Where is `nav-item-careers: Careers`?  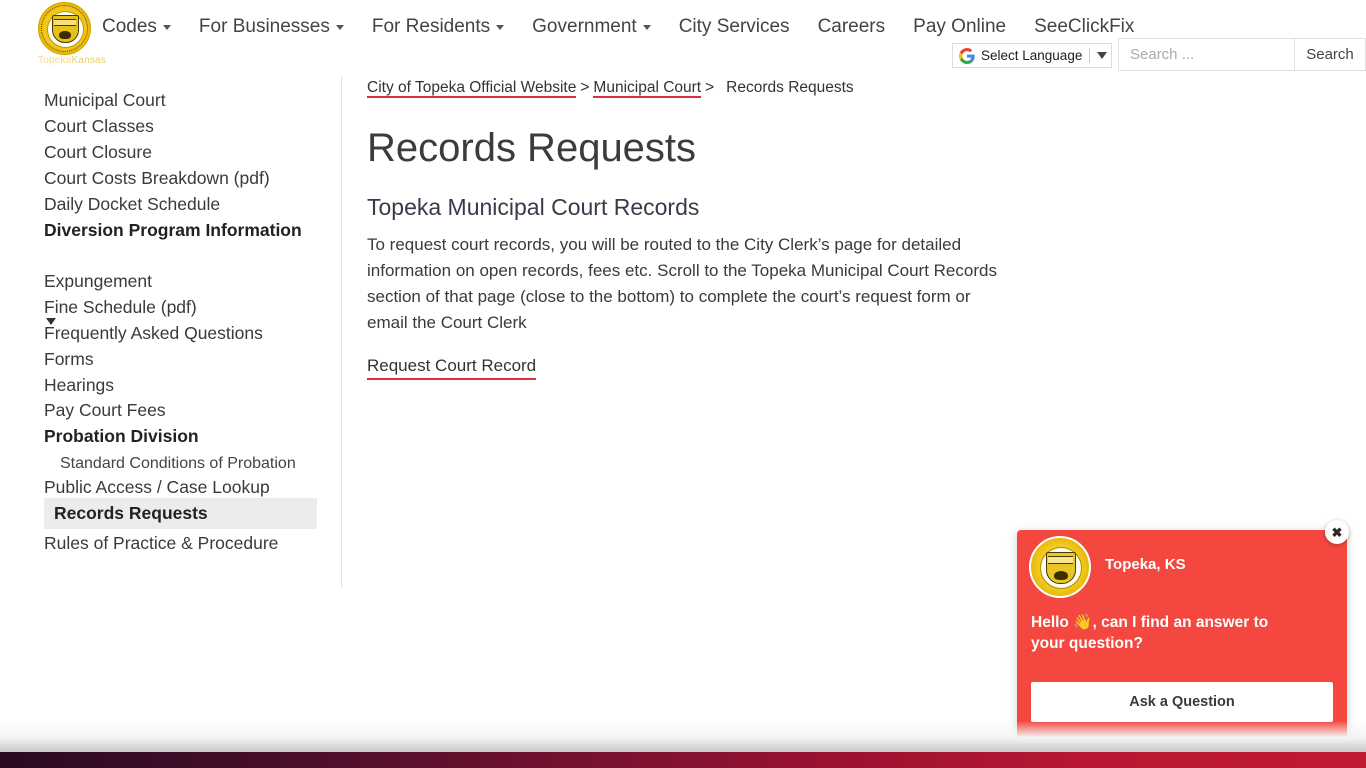
nav-item-careers: Careers is located at coordinates (852, 27).